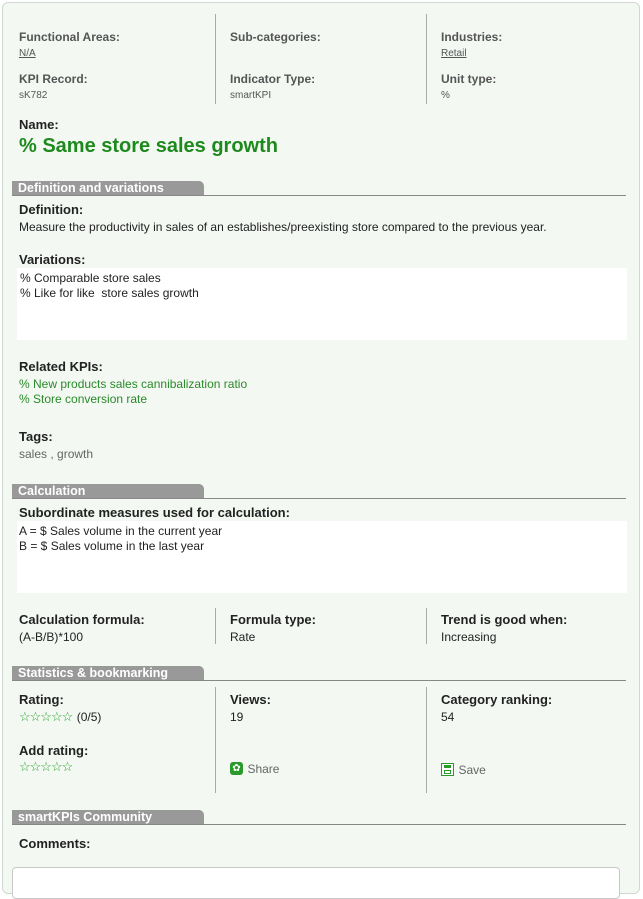  Describe the element at coordinates (497, 699) in the screenshot. I see `category-ranking-label: Category ranking:` at that location.